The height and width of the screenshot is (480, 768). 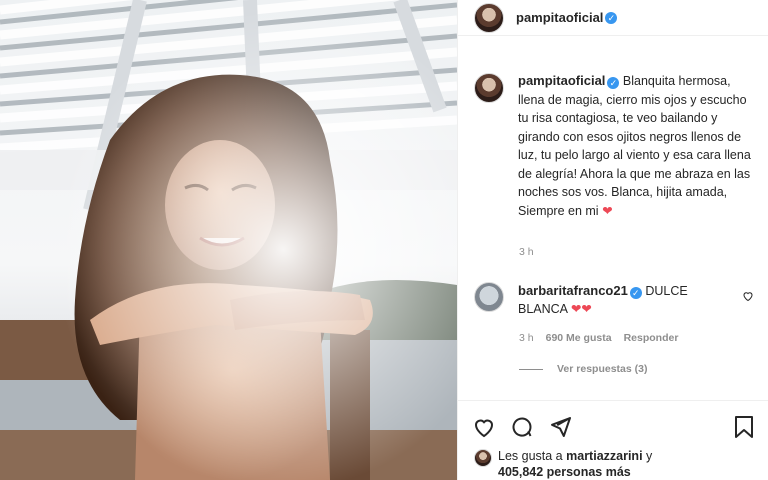 I want to click on comment-text-block: barbaritafranco21 ✓ DULCE BLANCA ❤❤, so click(x=618, y=300).